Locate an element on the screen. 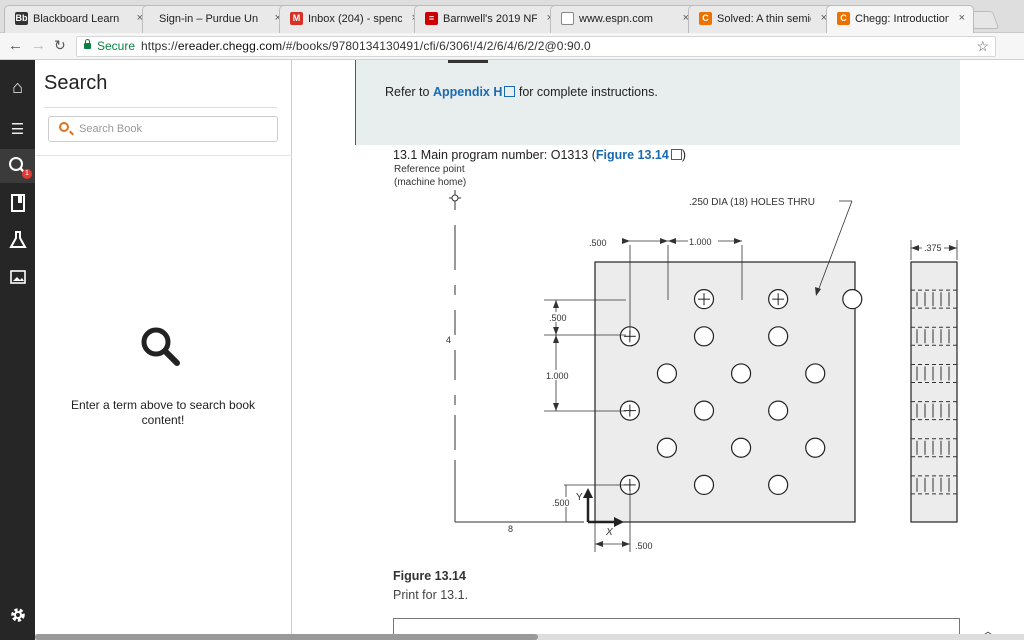  browser-tab: C Solved: A thin semic × is located at coordinates (762, 19).